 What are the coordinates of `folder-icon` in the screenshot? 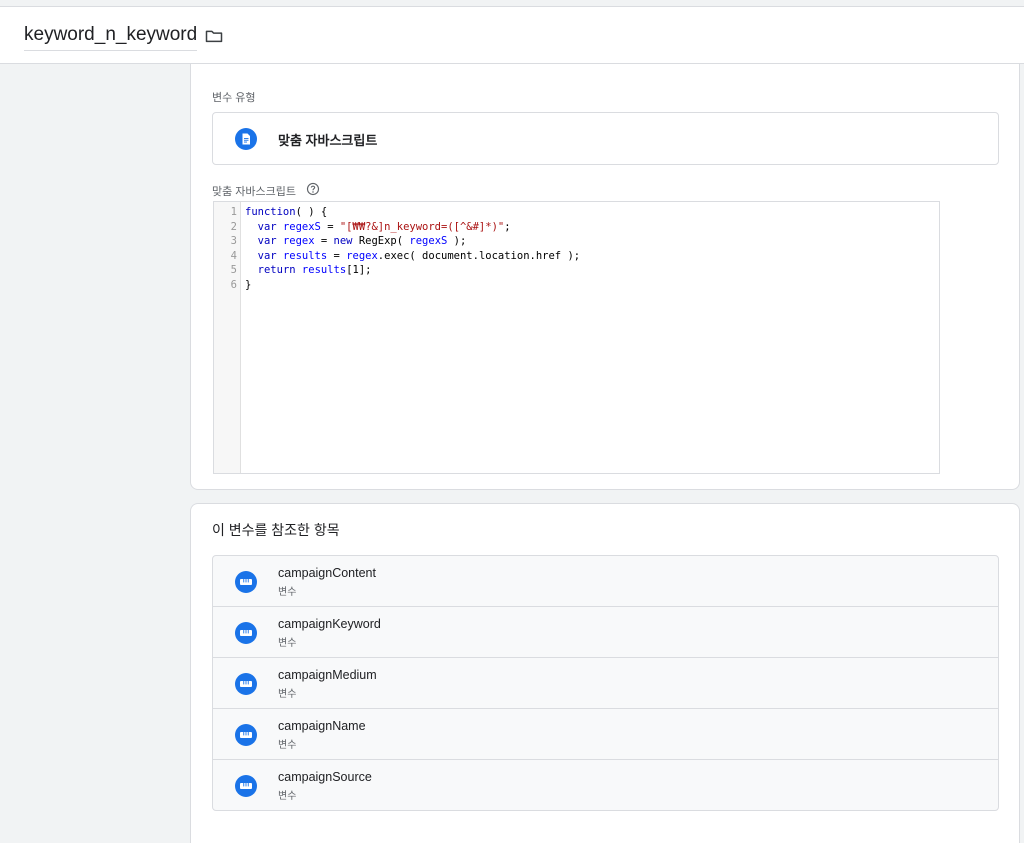 It's located at (214, 36).